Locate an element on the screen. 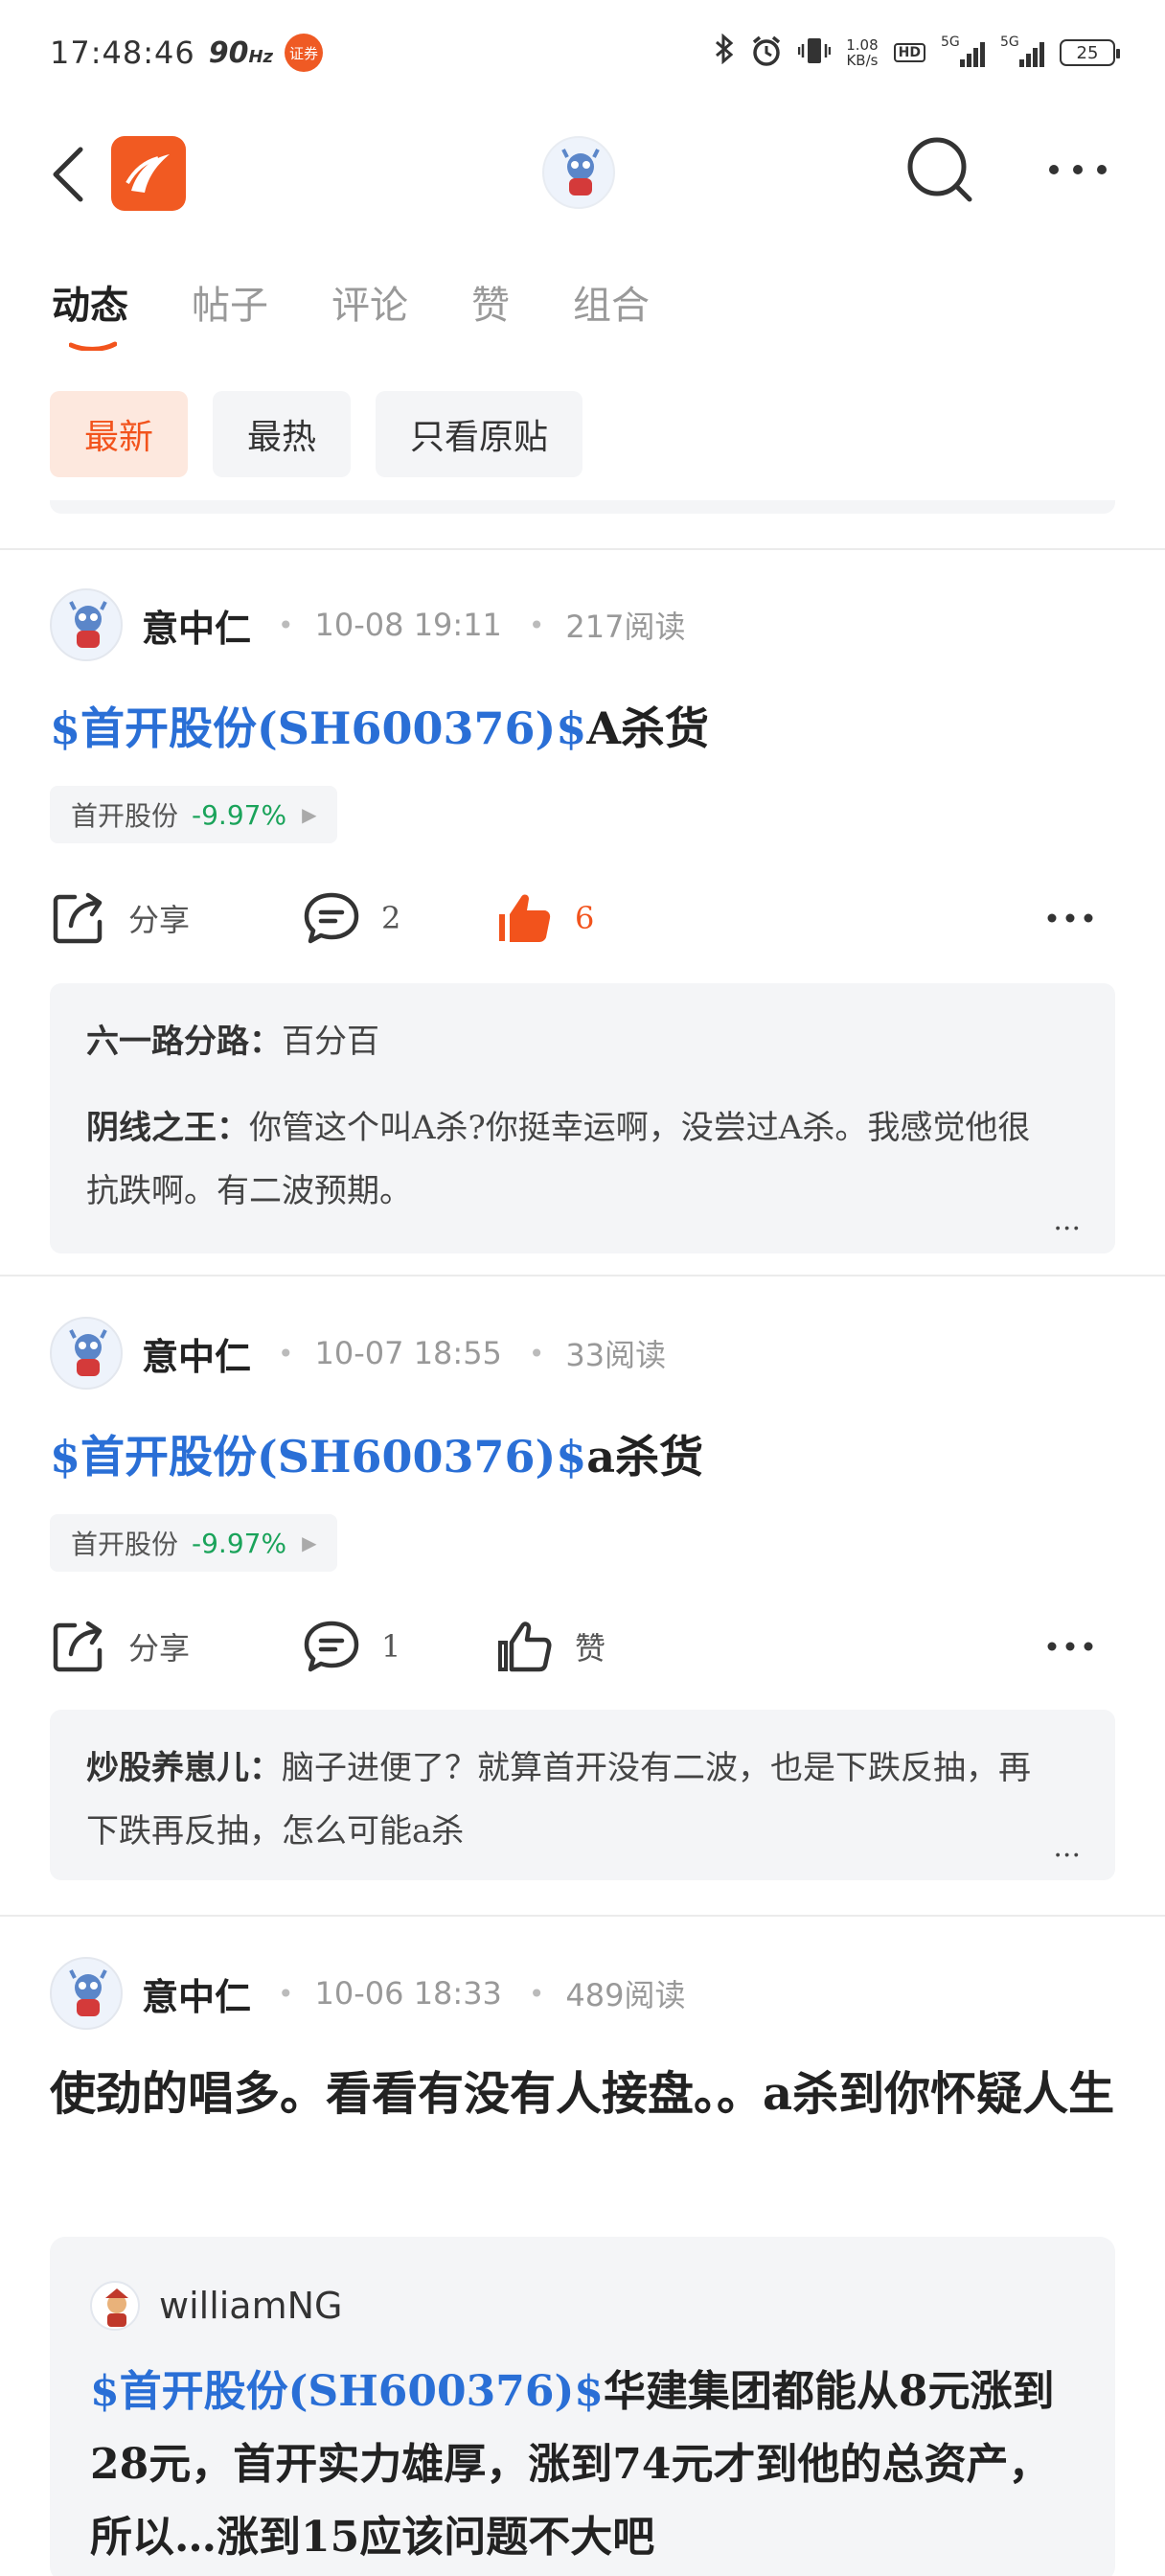 The height and width of the screenshot is (2576, 1165). thumbs-up-filled-icon is located at coordinates (525, 918).